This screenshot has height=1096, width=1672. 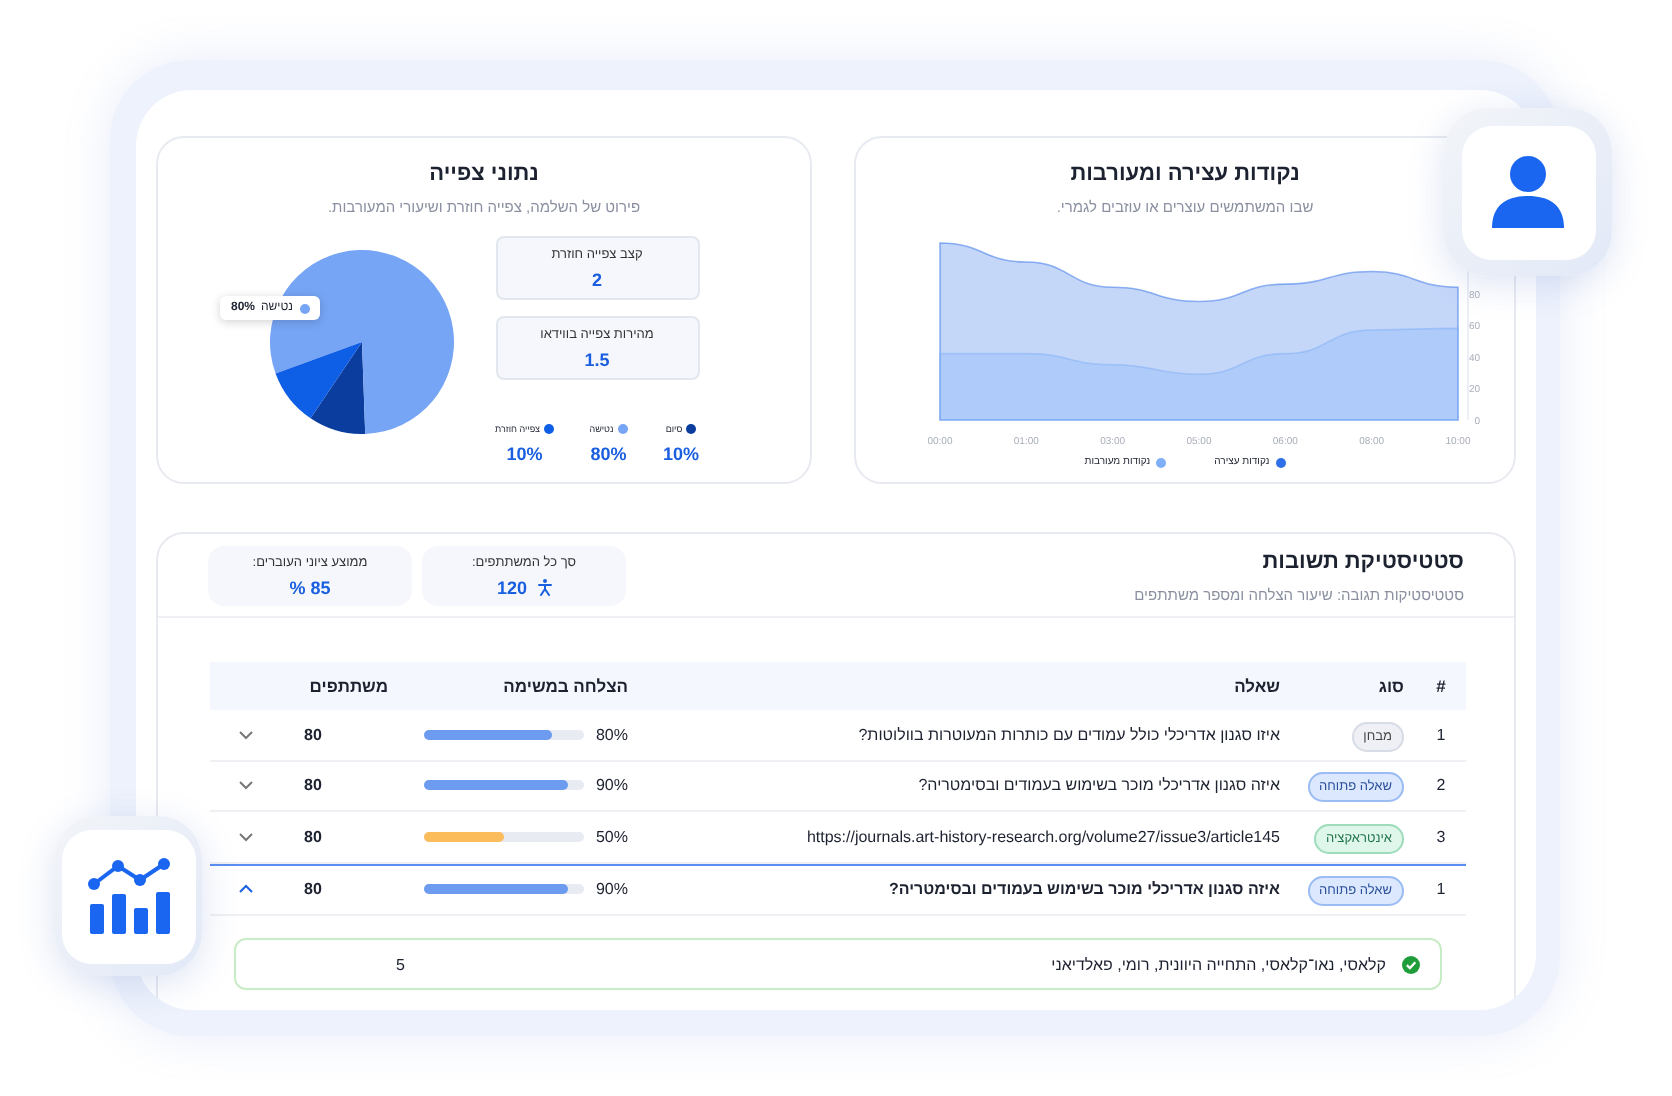 I want to click on answer-count: 5, so click(x=400, y=964).